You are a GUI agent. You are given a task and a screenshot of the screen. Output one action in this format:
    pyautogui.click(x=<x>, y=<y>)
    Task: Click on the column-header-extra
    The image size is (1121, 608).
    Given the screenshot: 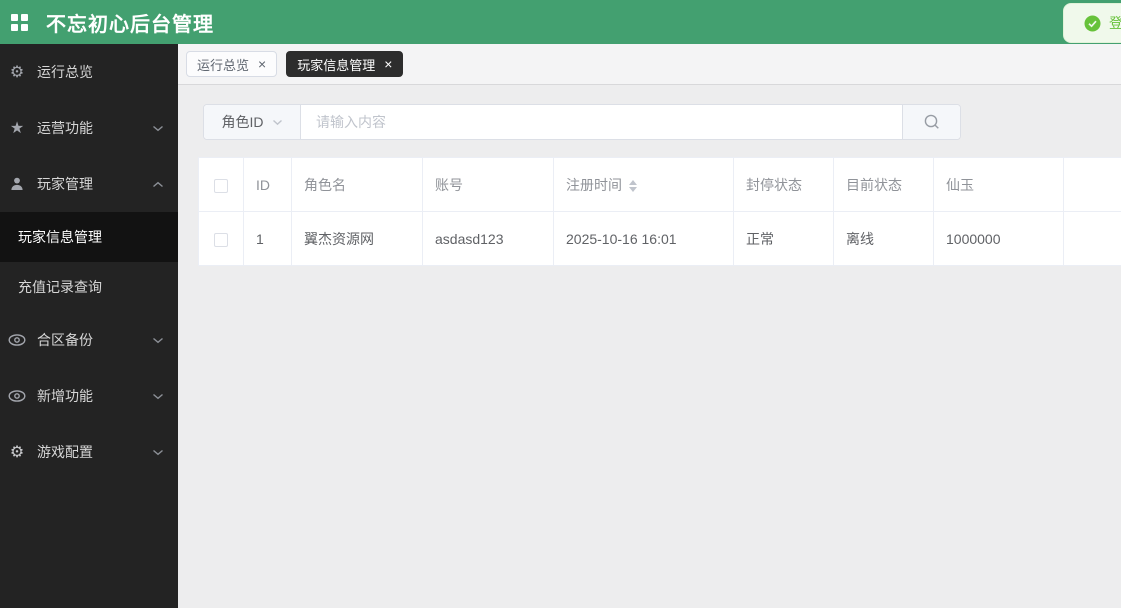 What is the action you would take?
    pyautogui.click(x=1092, y=184)
    